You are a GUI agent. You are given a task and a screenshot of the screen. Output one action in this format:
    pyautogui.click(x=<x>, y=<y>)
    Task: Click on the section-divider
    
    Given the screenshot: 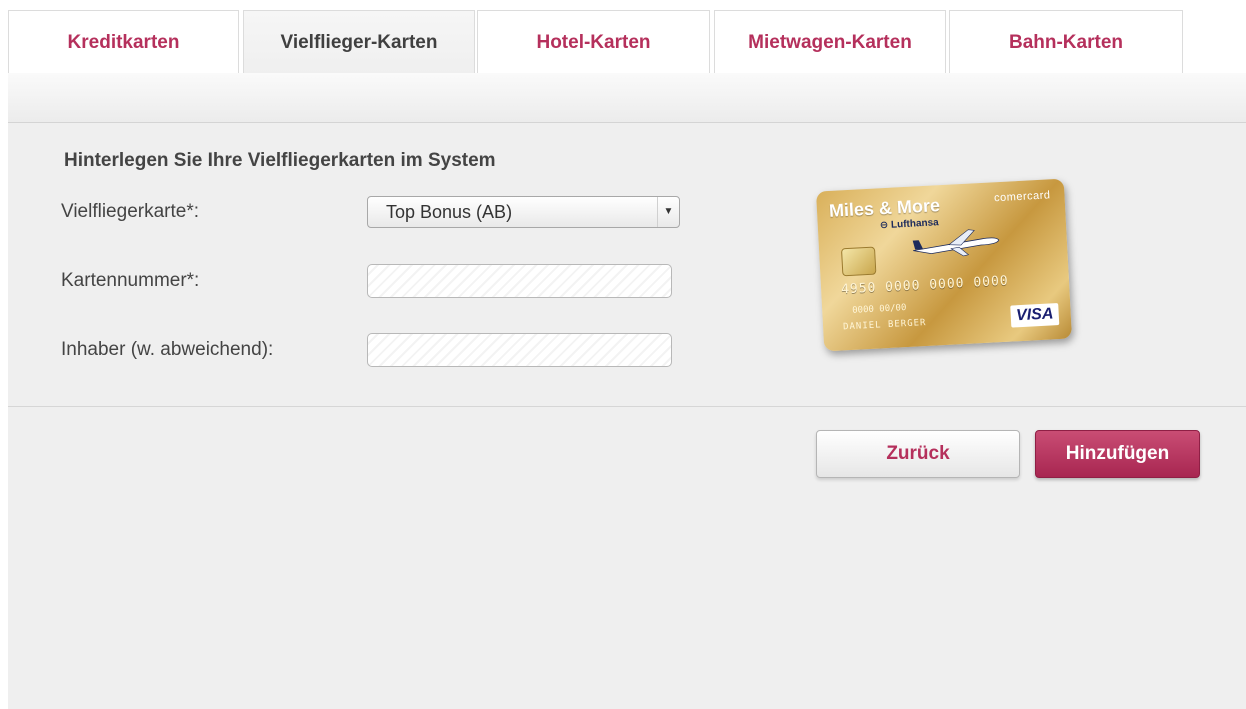 What is the action you would take?
    pyautogui.click(x=627, y=406)
    